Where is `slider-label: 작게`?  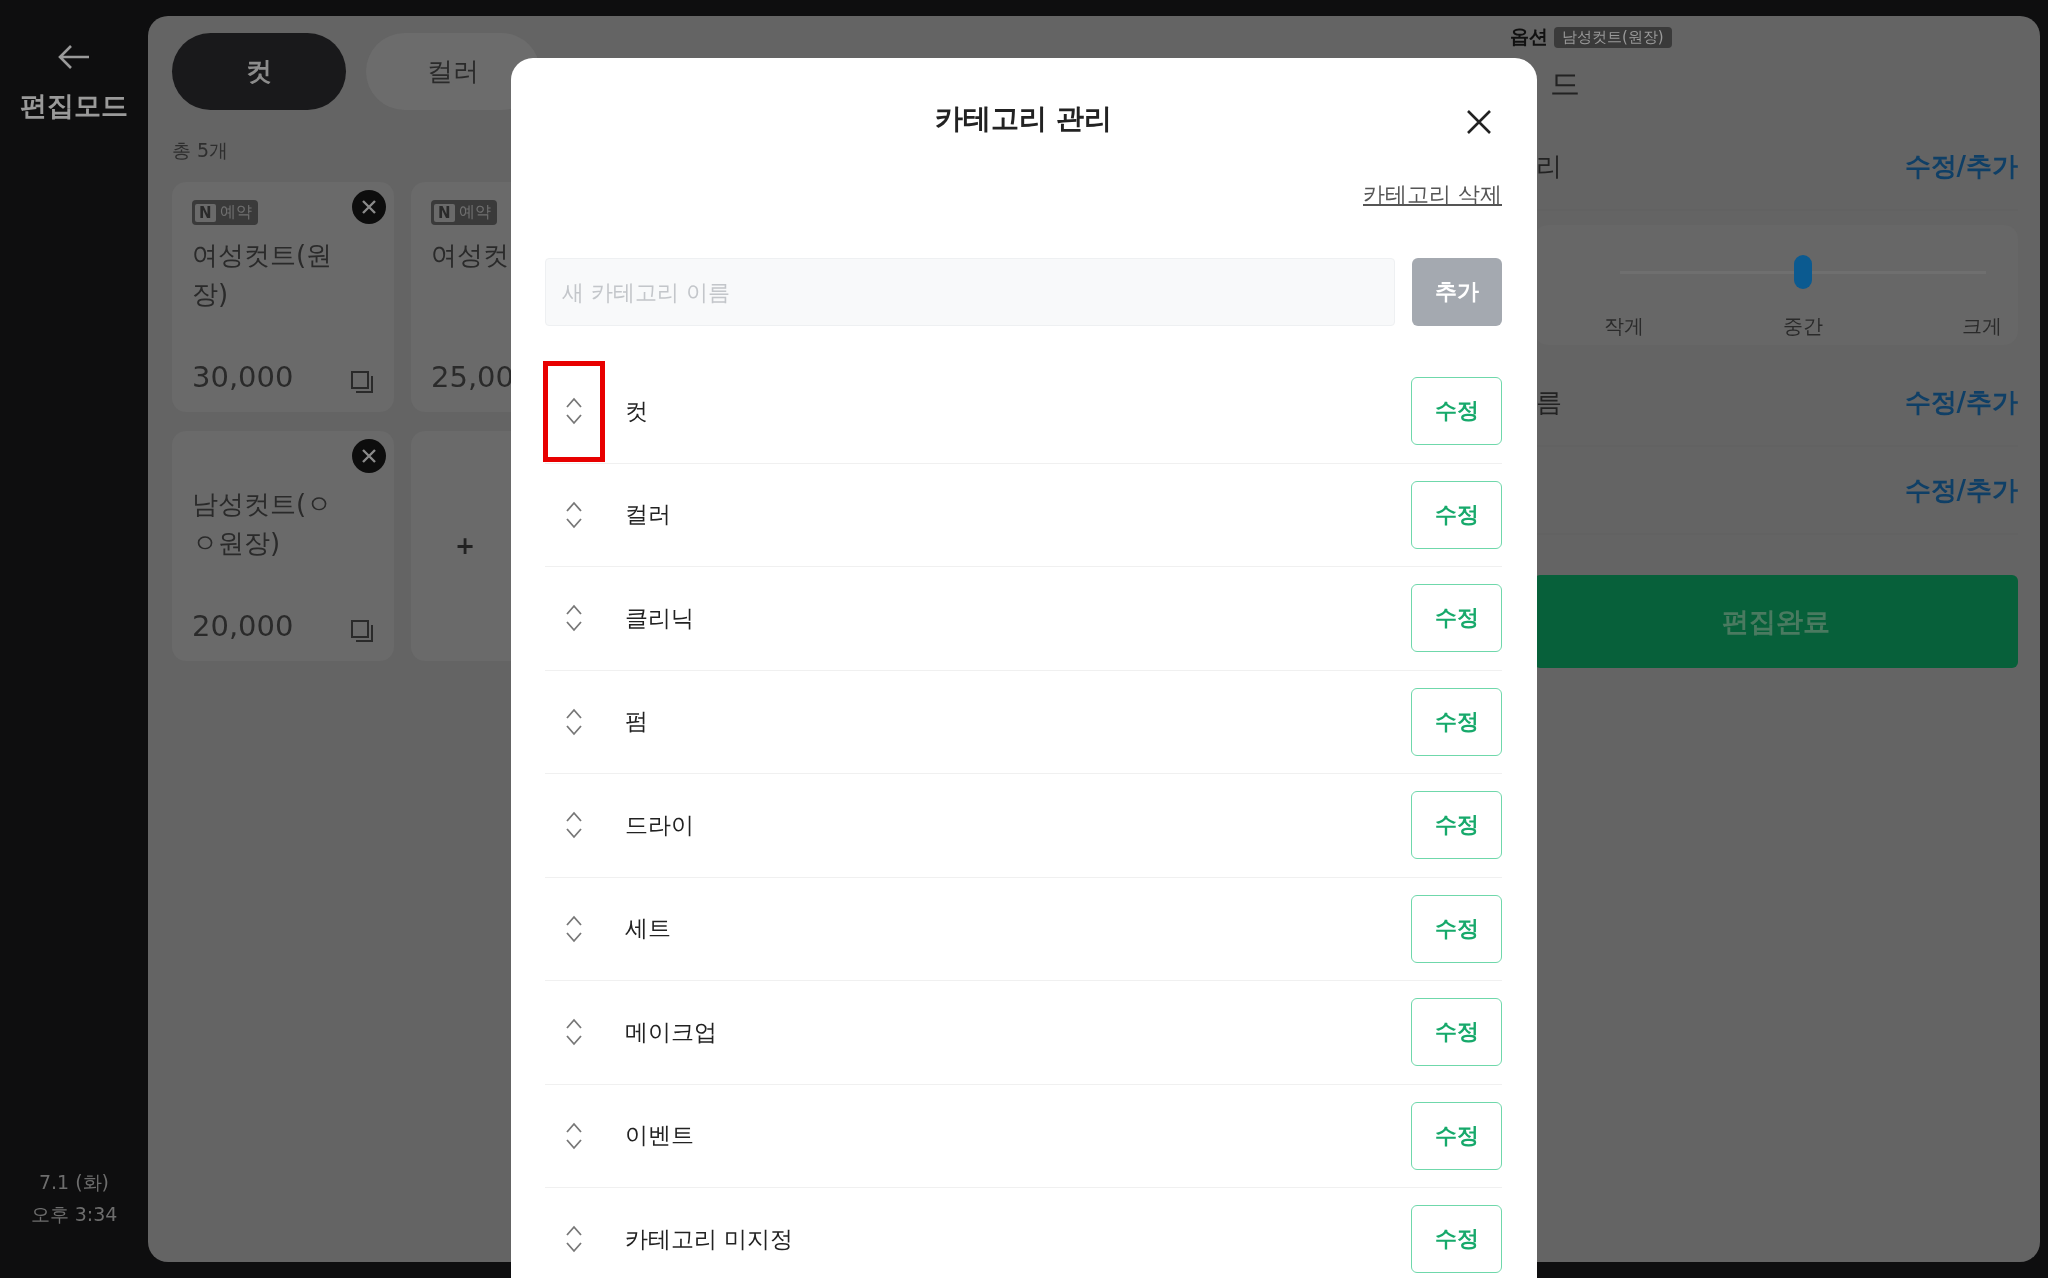
slider-label: 작게 is located at coordinates (1624, 326).